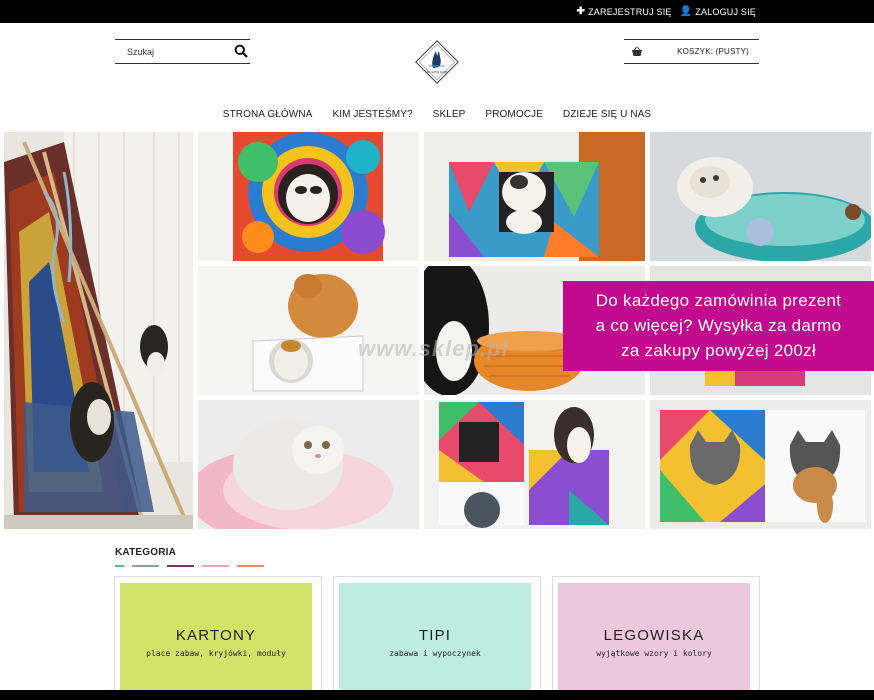 The image size is (874, 700). I want to click on category-card-panel: KARTONY place zabaw, kryjówki, moduły, so click(216, 641).